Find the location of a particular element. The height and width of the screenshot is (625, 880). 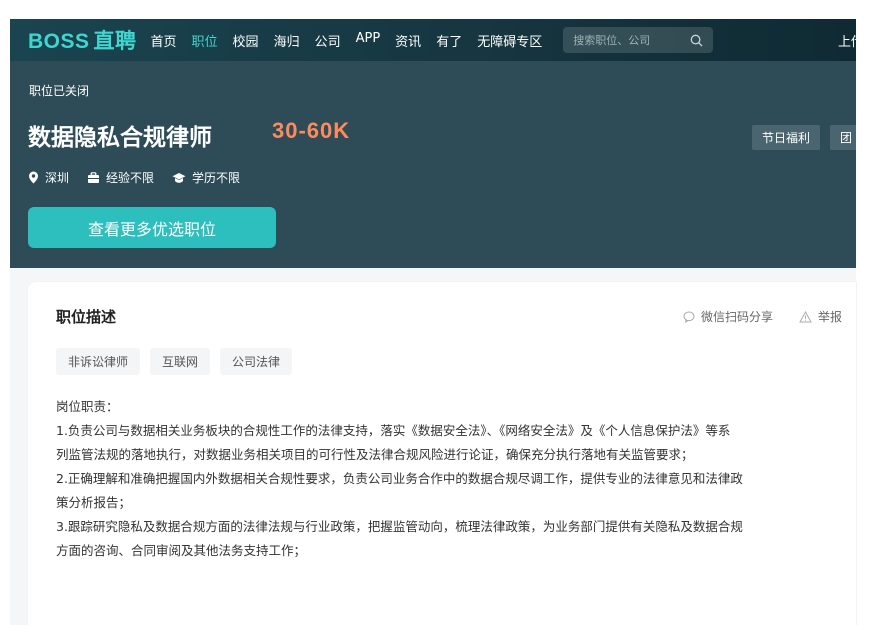

skill-tags: 非诉讼律师 互联网 公司法律 is located at coordinates (179, 361).